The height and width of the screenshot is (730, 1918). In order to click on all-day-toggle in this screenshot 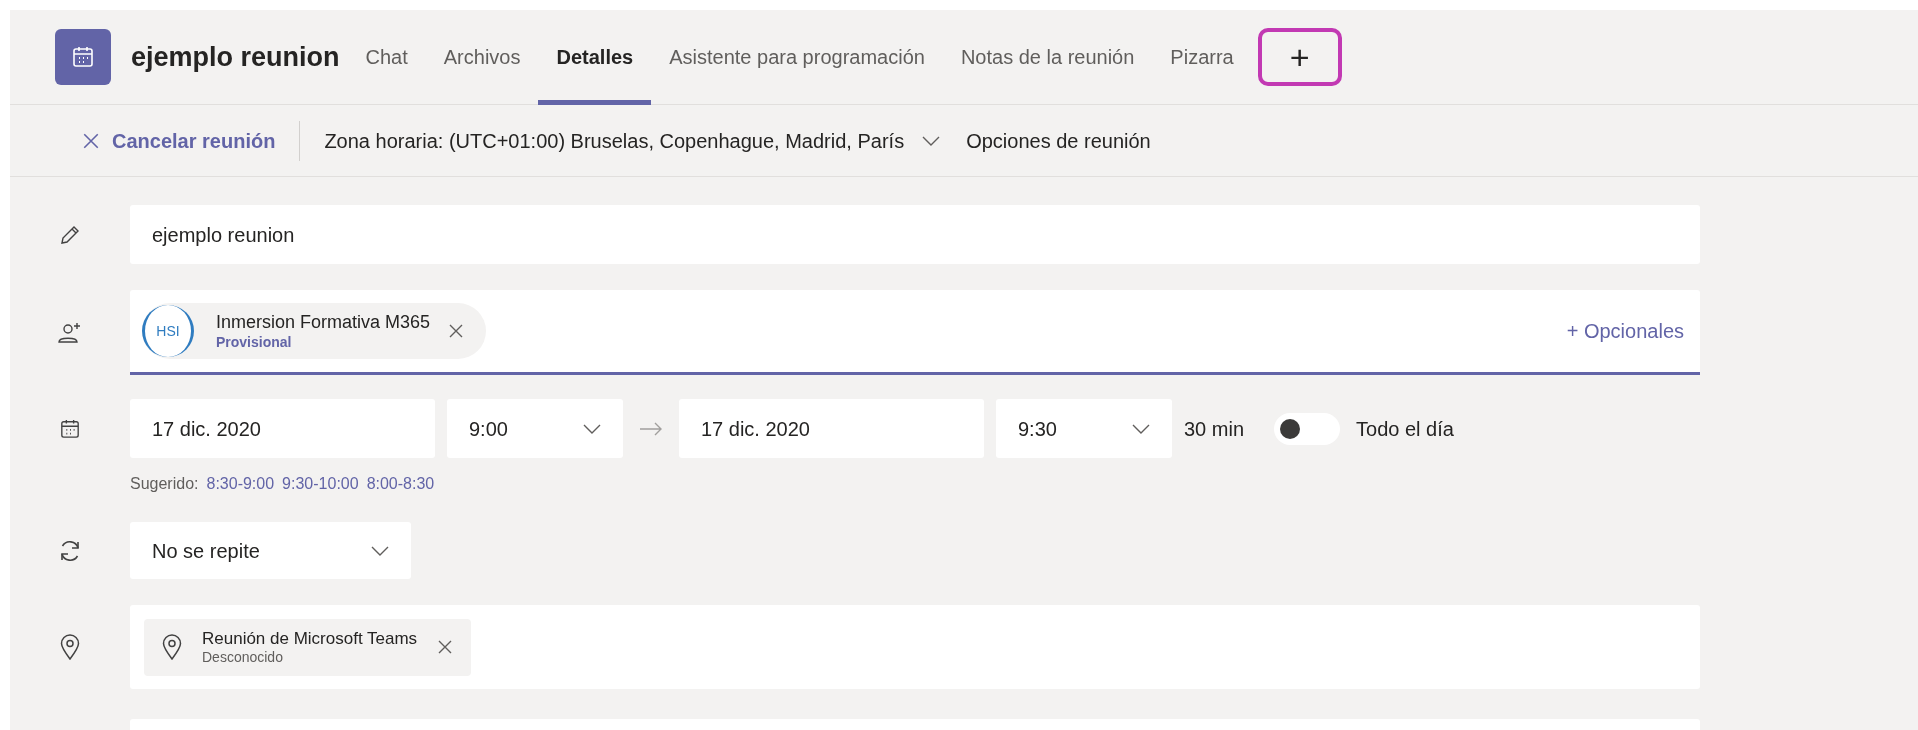, I will do `click(1307, 428)`.